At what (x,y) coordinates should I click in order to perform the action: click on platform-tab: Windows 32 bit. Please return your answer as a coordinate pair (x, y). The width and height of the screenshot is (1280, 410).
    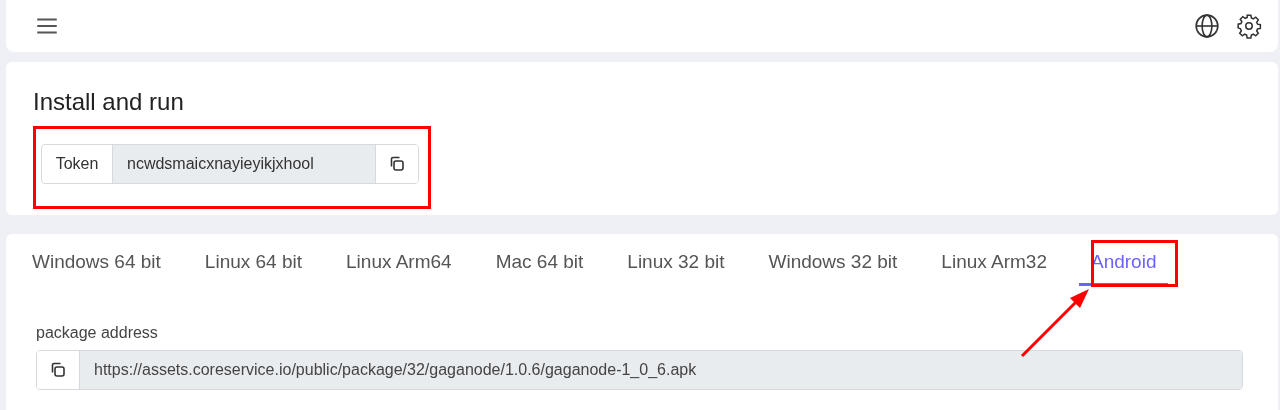
    Looking at the image, I should click on (833, 268).